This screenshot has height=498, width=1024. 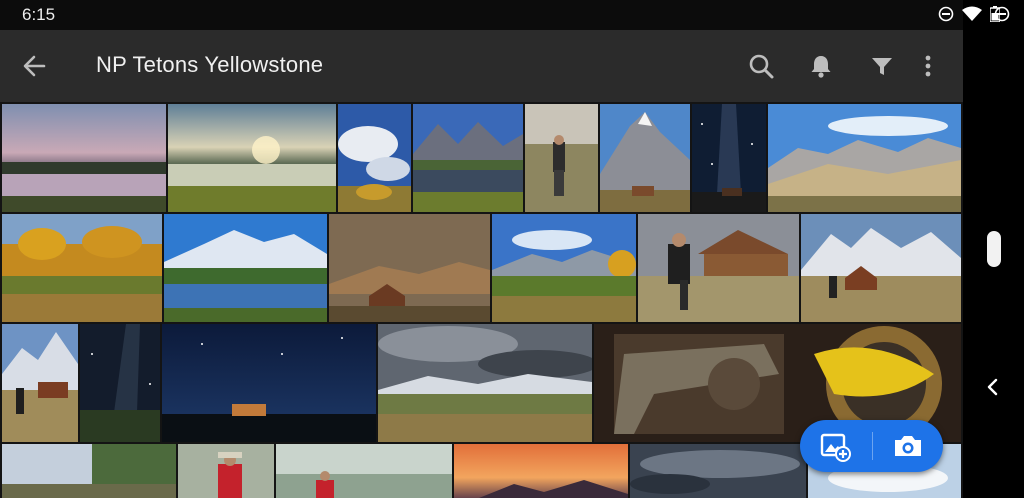 I want to click on app-bar: NP Tetons Yellowstone, so click(x=481, y=66).